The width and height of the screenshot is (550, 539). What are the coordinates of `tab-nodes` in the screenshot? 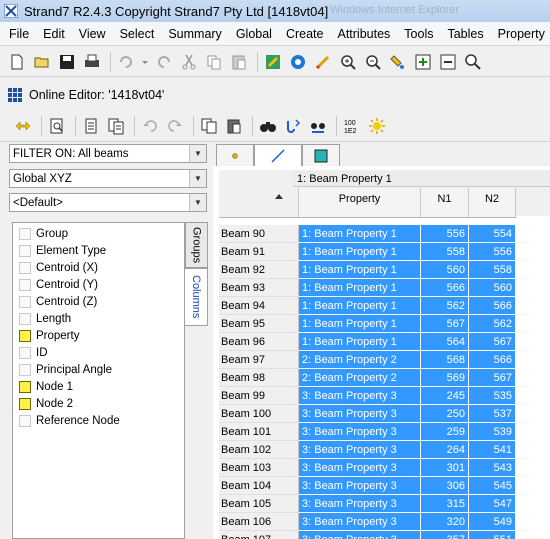 It's located at (235, 155).